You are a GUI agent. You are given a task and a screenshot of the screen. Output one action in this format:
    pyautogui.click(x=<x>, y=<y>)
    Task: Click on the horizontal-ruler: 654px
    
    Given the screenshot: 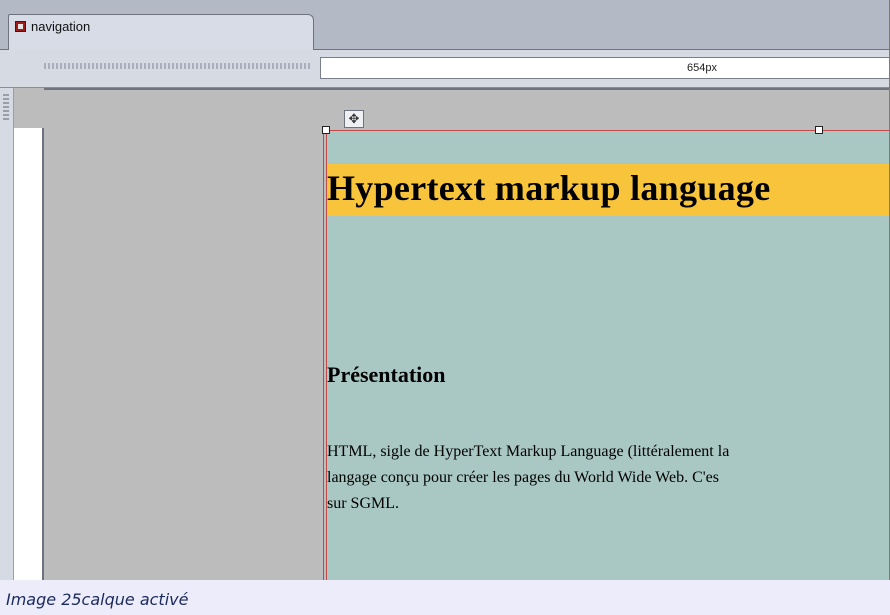 What is the action you would take?
    pyautogui.click(x=444, y=69)
    